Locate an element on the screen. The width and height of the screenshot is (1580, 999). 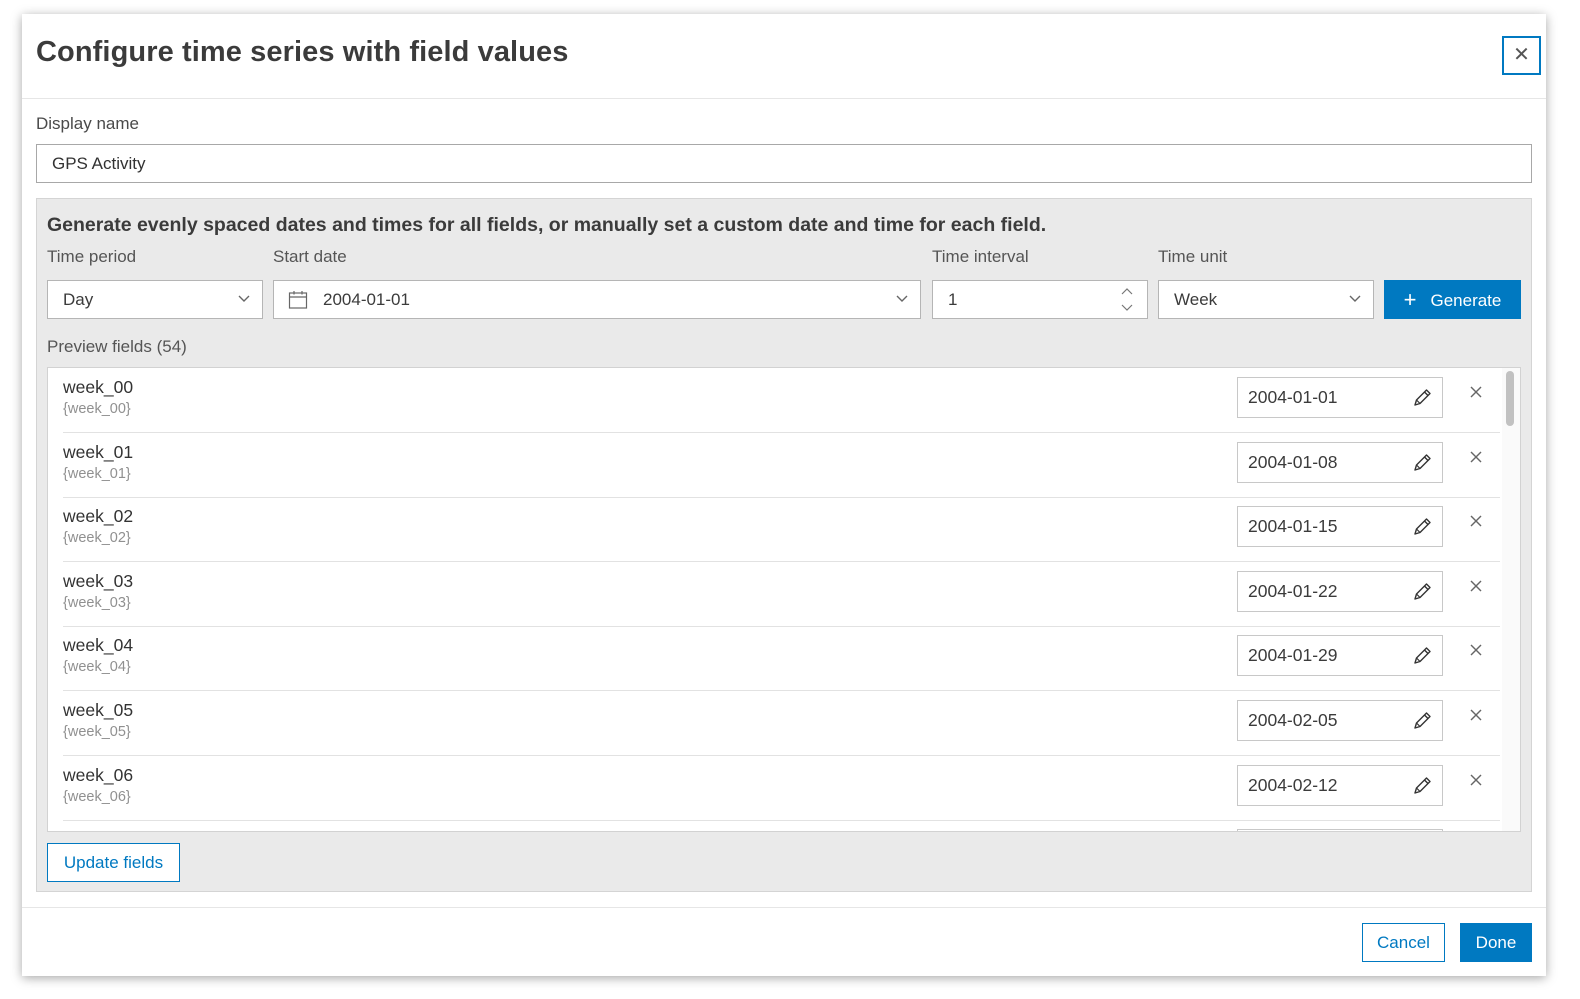
field-date-input: 2004-01-15 is located at coordinates (1340, 527).